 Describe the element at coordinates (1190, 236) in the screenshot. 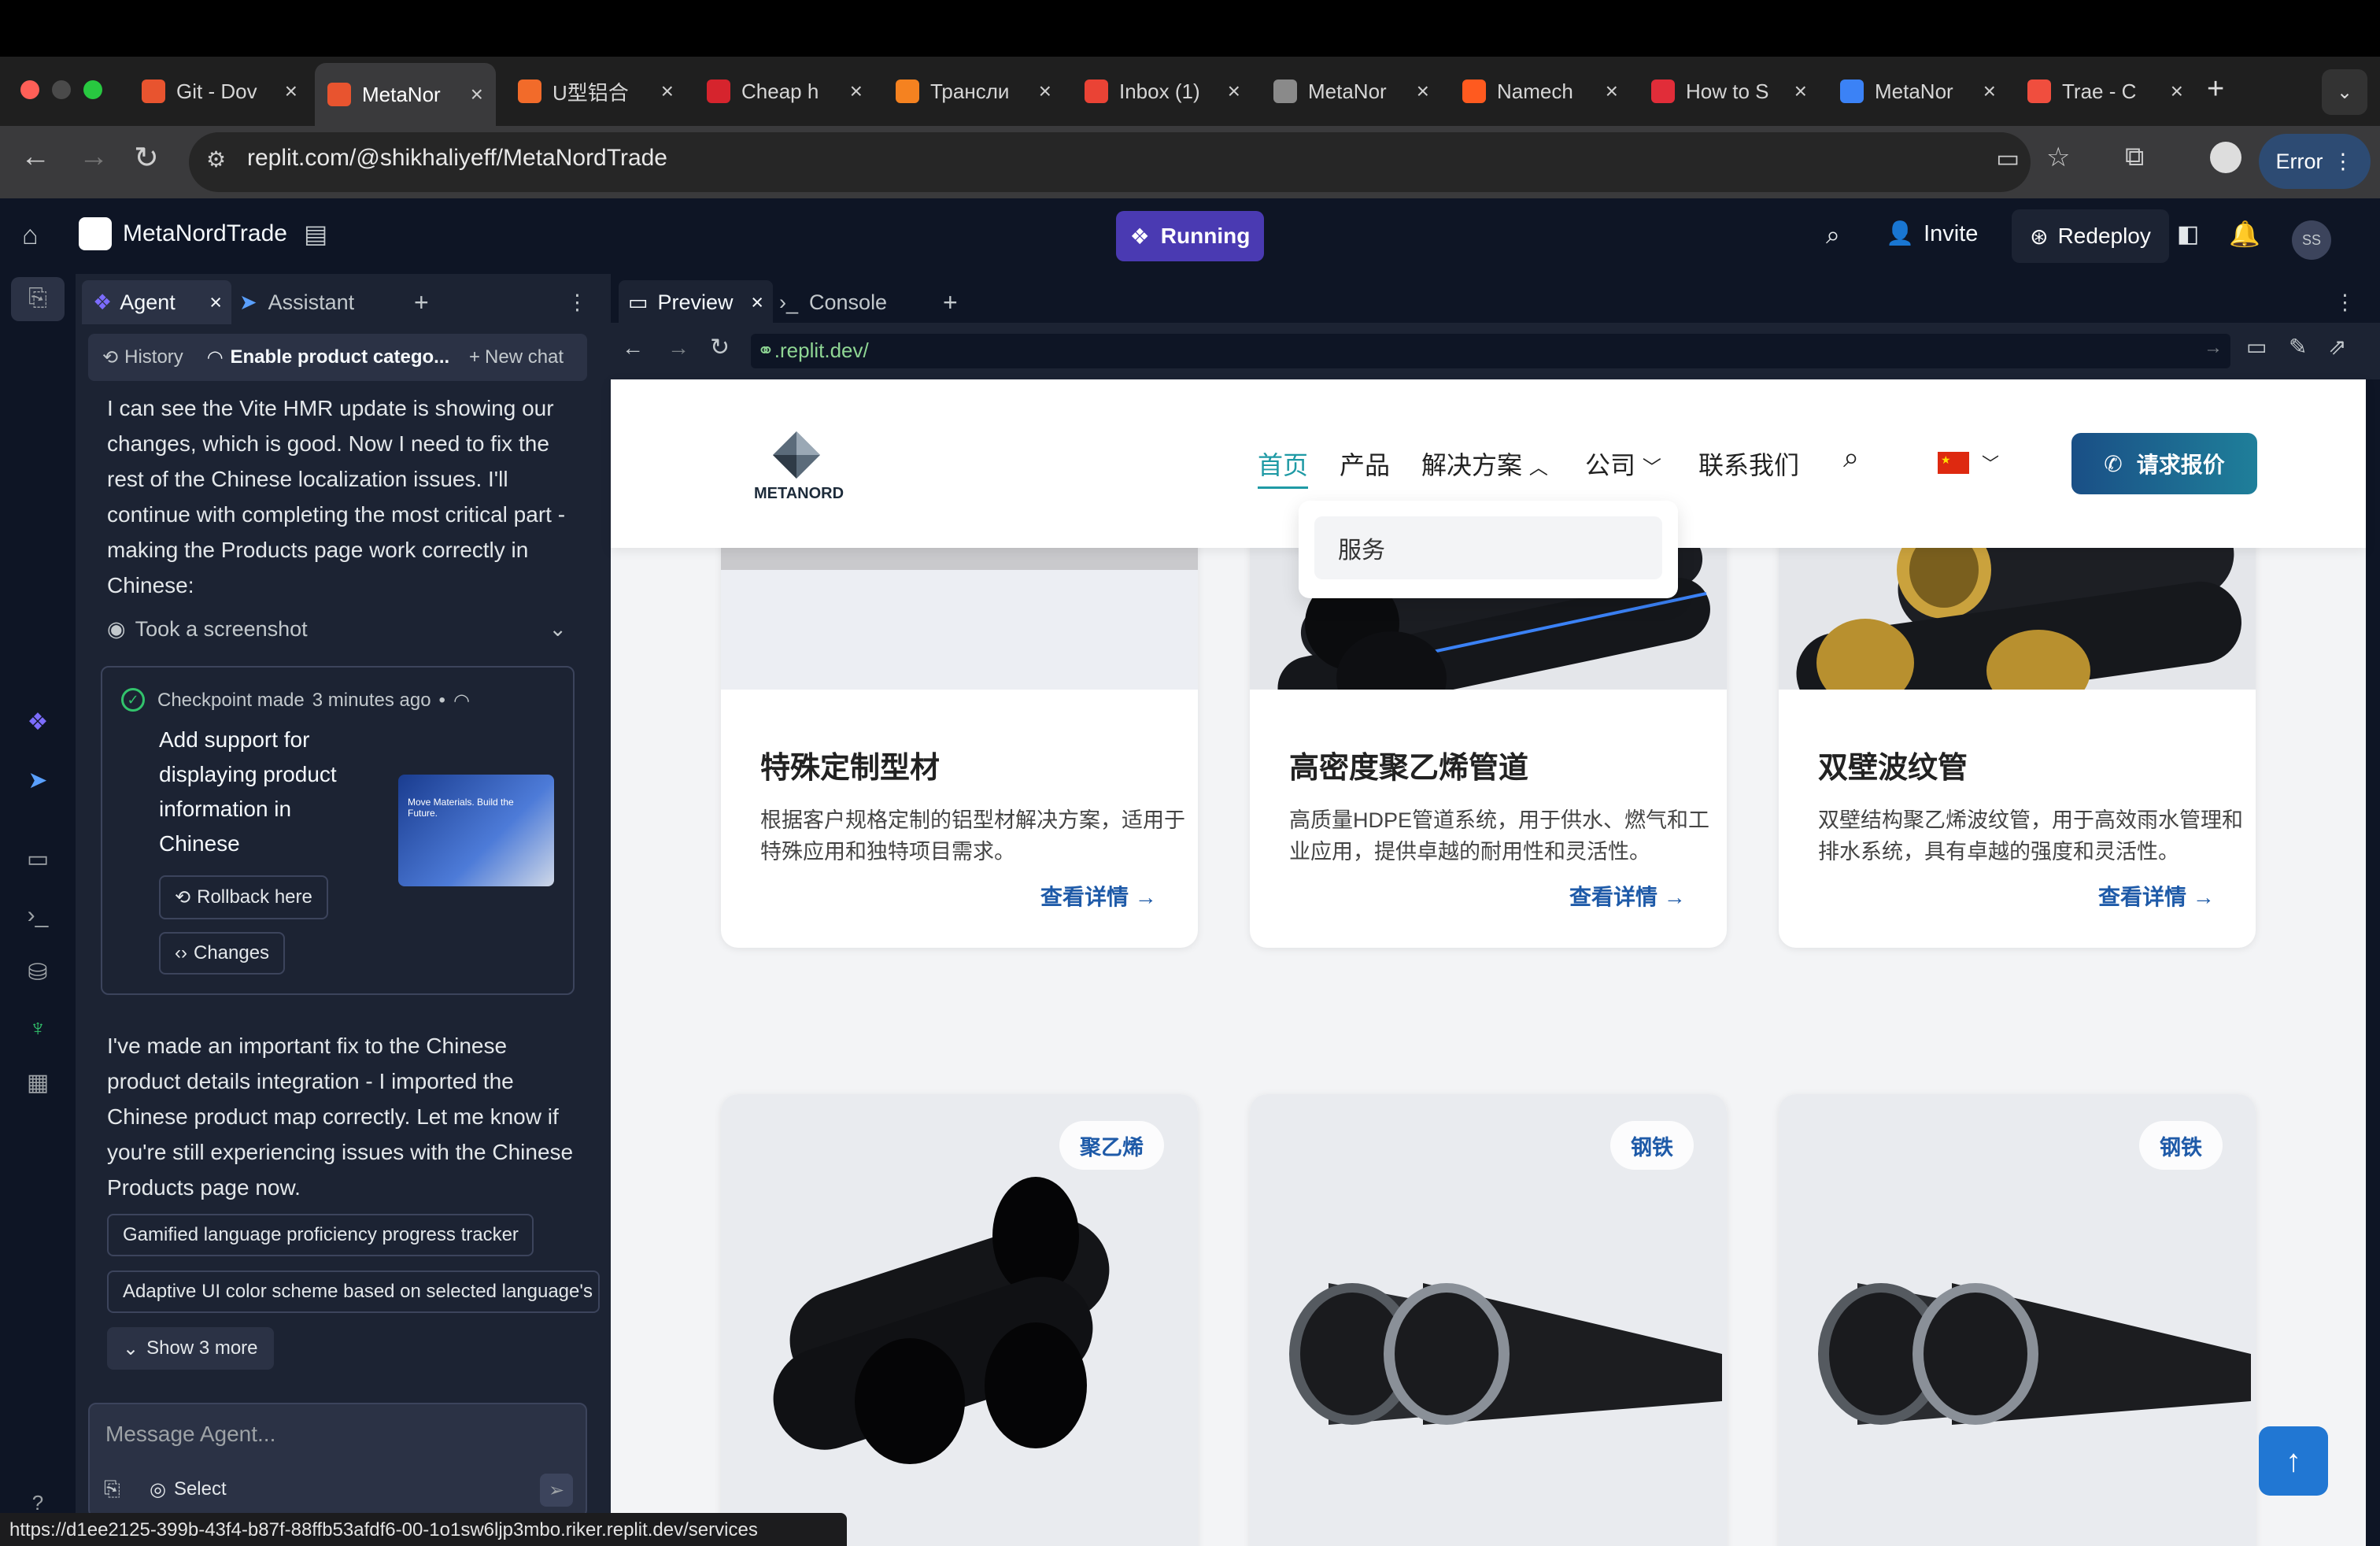

I see `running-button: ❖ Running` at that location.